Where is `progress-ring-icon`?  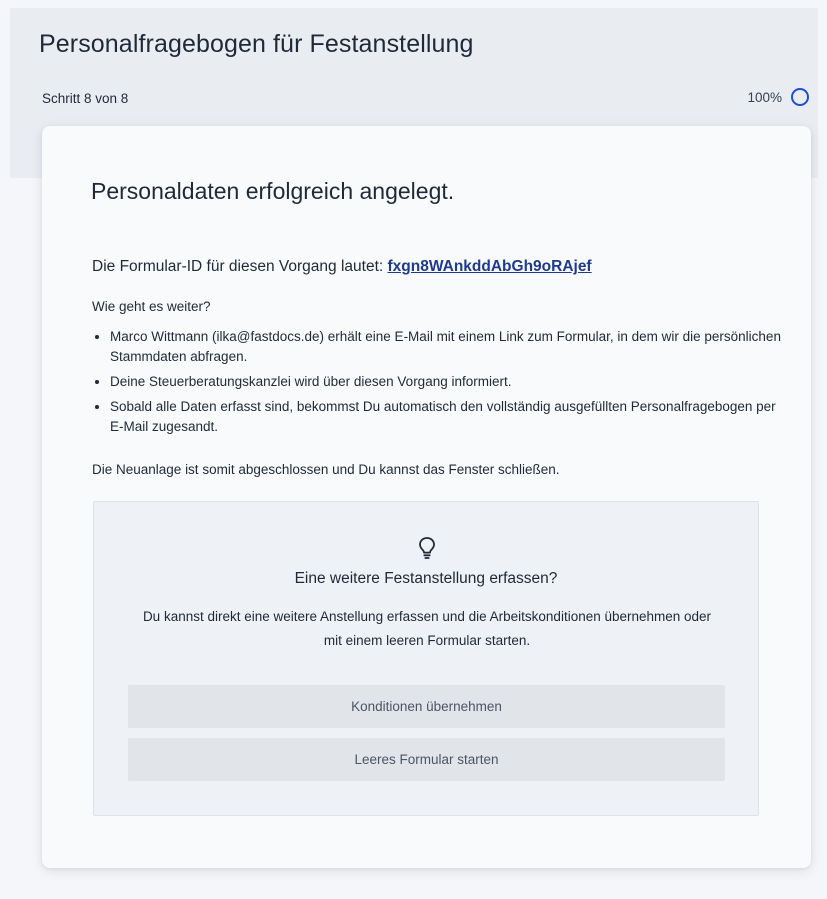
progress-ring-icon is located at coordinates (800, 97).